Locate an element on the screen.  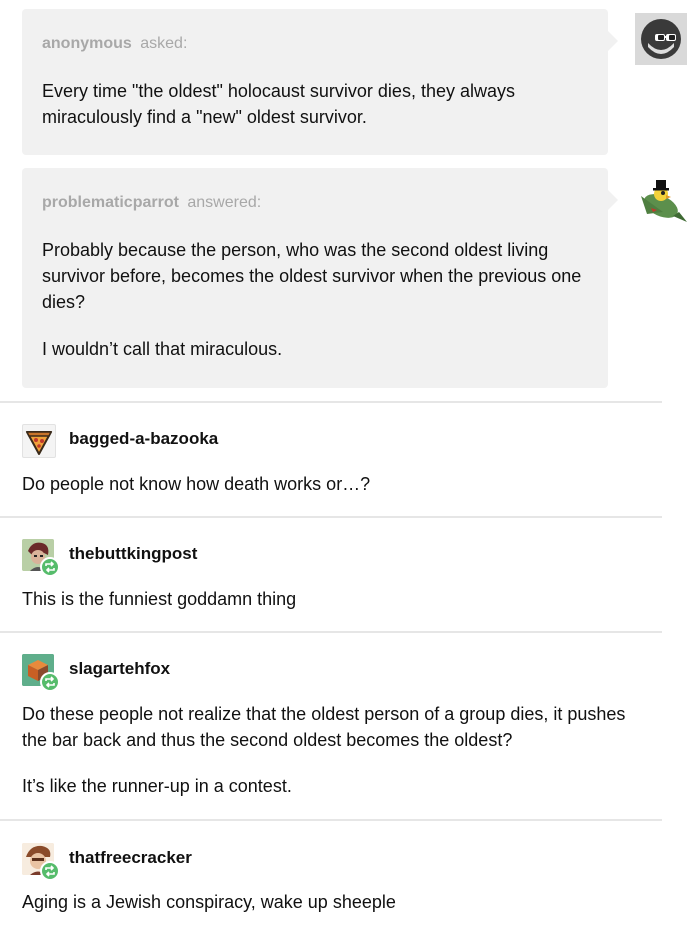
reblog-body: Do people not know how death works or…? is located at coordinates (332, 484).